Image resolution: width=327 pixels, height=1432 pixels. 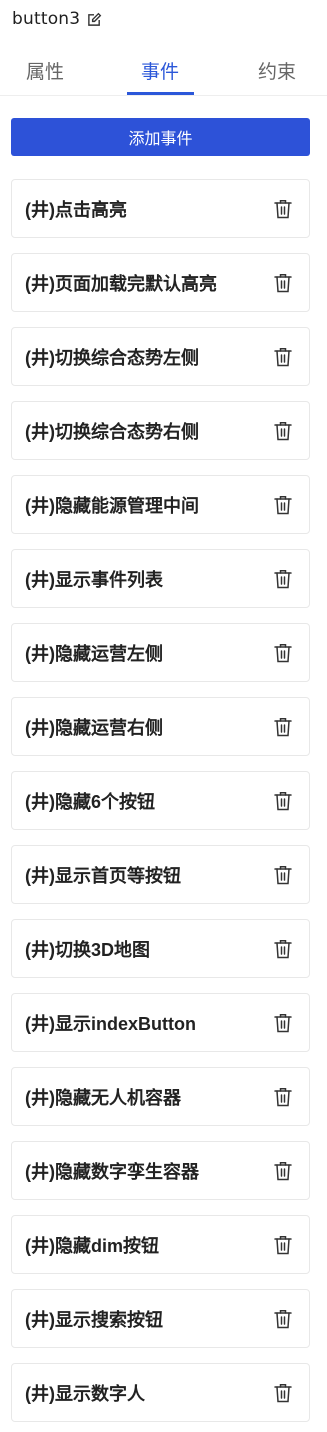 What do you see at coordinates (94, 579) in the screenshot?
I see `event-label: (井)显示事件列表` at bounding box center [94, 579].